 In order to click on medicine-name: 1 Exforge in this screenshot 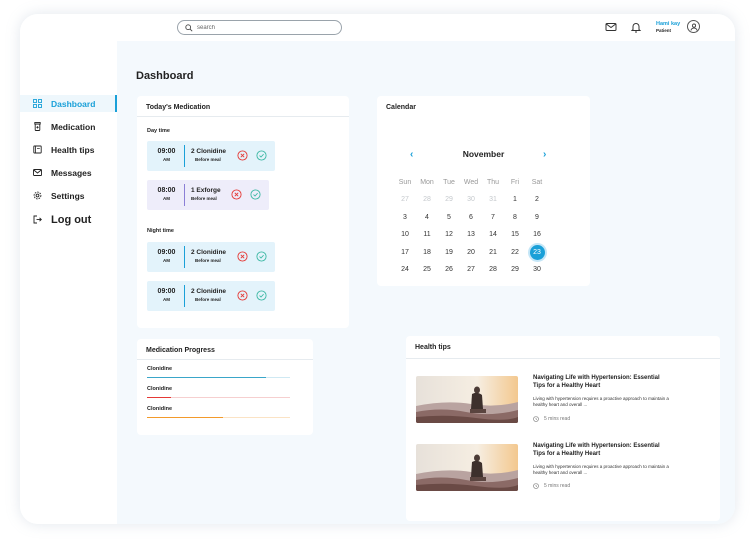, I will do `click(206, 190)`.